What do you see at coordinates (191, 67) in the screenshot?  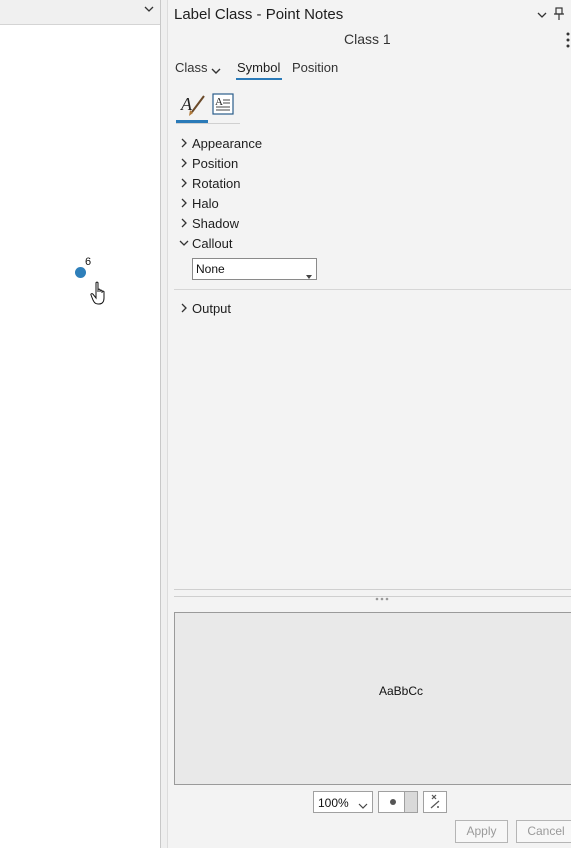 I see `tab-class: Class` at bounding box center [191, 67].